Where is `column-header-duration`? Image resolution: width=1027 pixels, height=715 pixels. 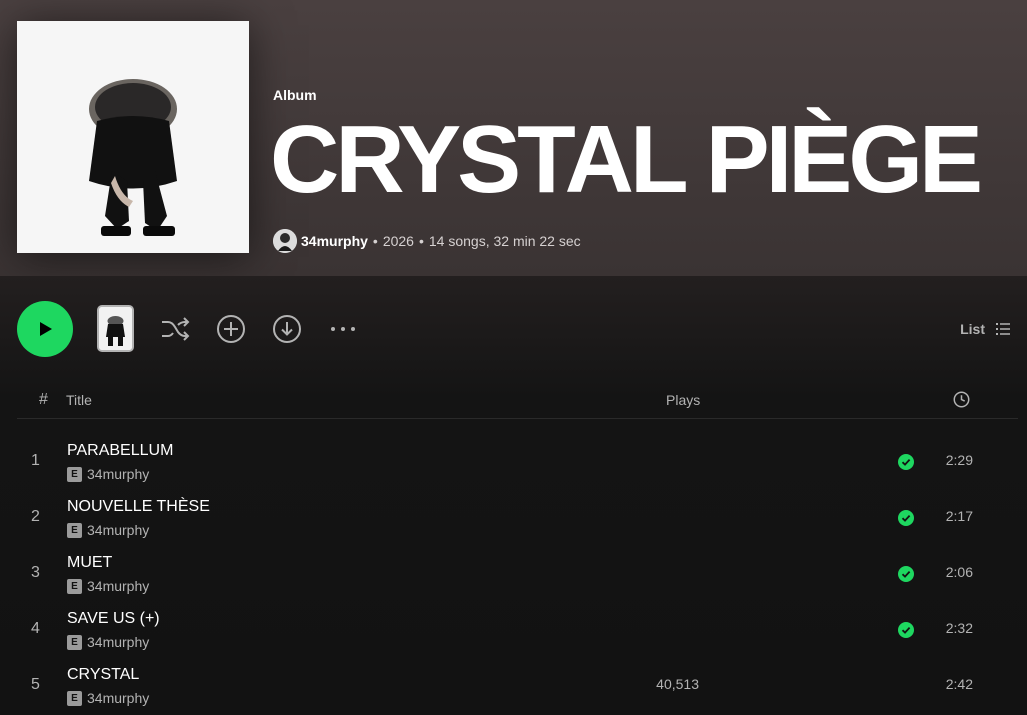
column-header-duration is located at coordinates (961, 401).